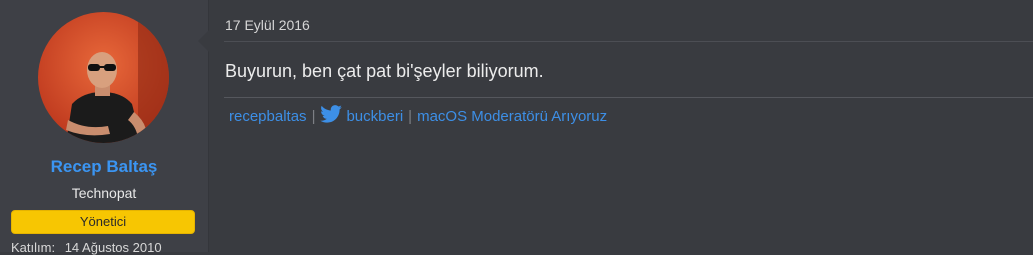  I want to click on avatar-image, so click(103, 77).